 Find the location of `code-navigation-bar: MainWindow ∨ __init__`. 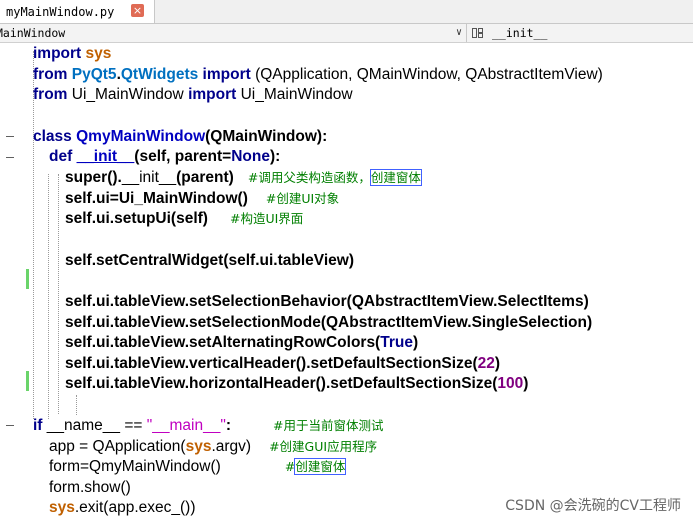

code-navigation-bar: MainWindow ∨ __init__ is located at coordinates (346, 33).